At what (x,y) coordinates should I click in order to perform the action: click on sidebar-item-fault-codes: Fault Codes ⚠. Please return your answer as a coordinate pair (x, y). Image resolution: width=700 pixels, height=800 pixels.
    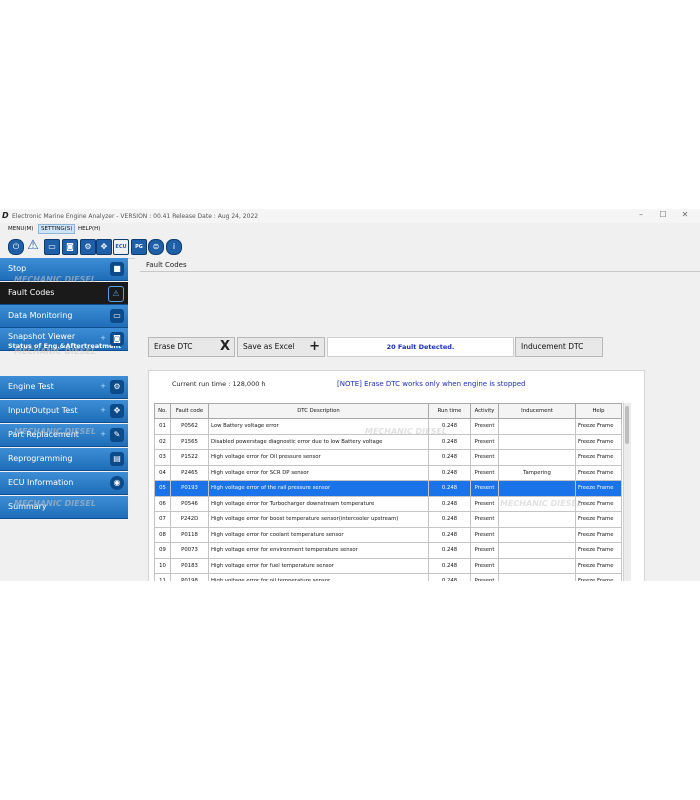
    Looking at the image, I should click on (64, 293).